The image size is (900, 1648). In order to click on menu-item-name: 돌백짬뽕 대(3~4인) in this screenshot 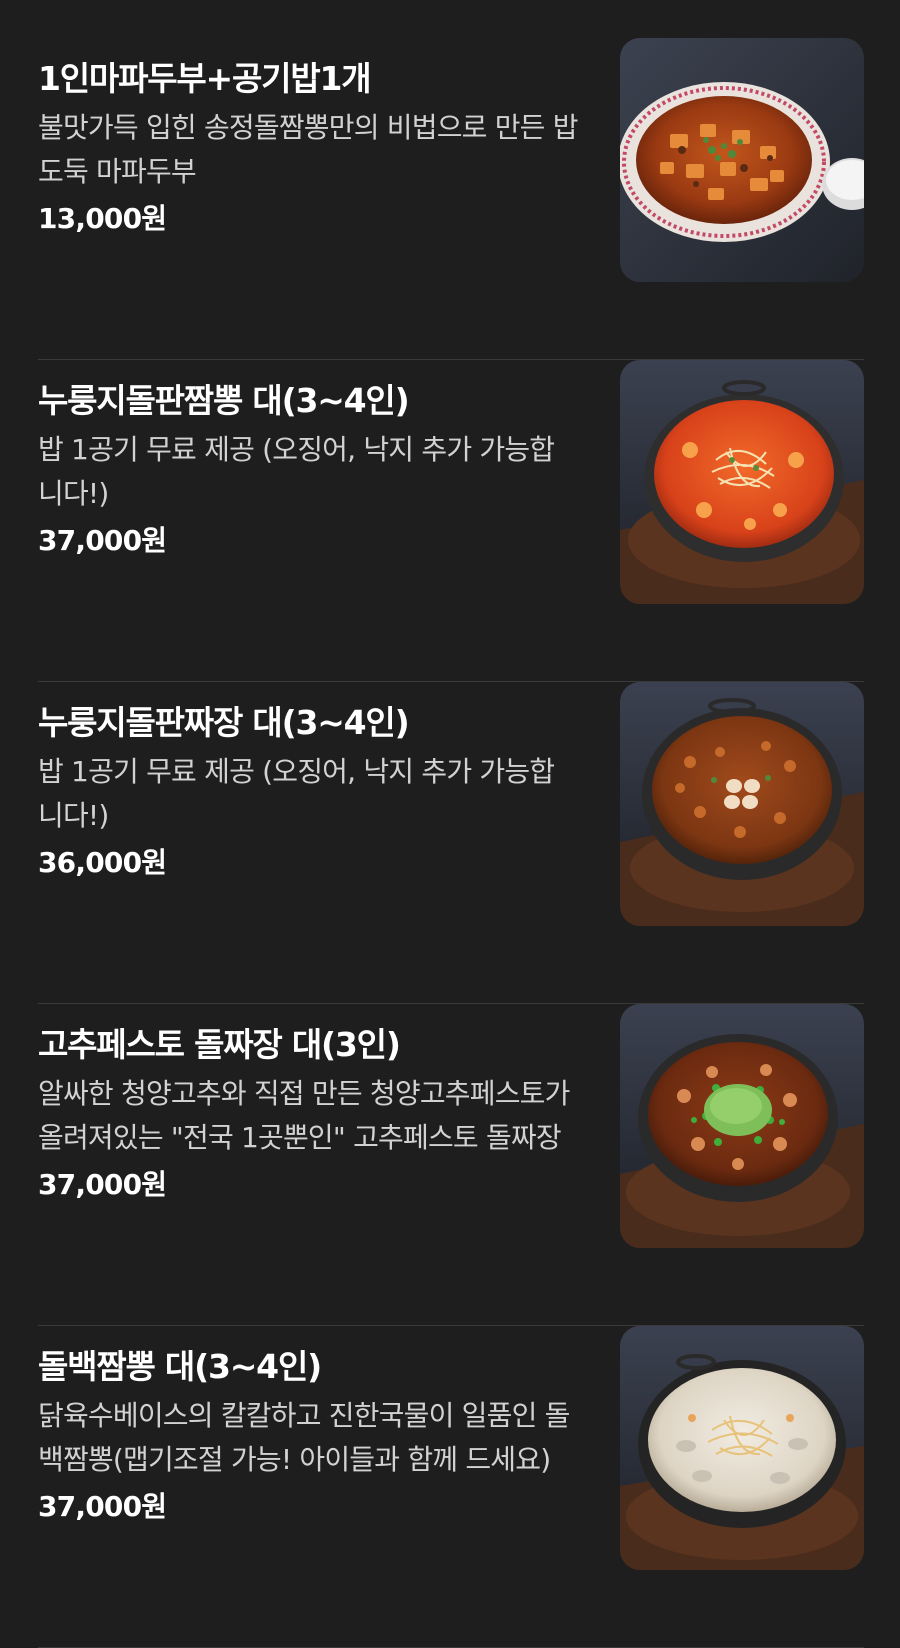, I will do `click(180, 1366)`.